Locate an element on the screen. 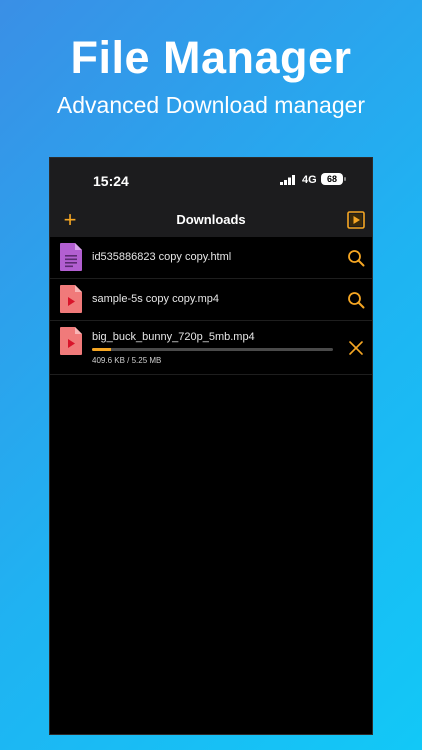 The width and height of the screenshot is (422, 750). download-progress-text: 409.6 KB / 5.25 MB is located at coordinates (127, 360).